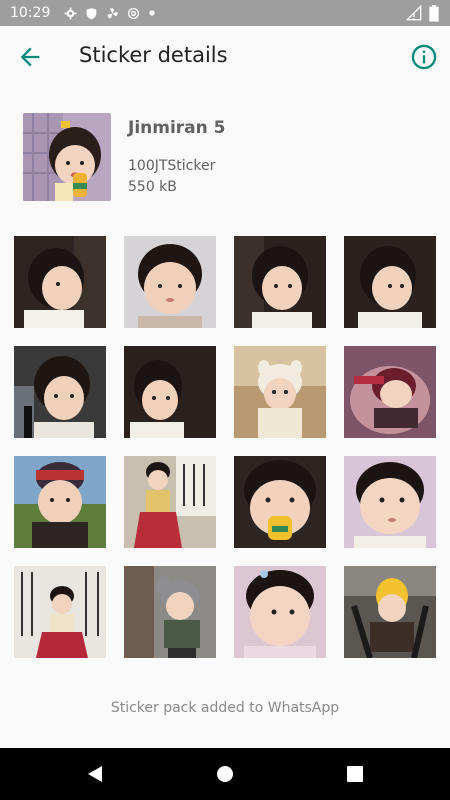 This screenshot has width=450, height=800. What do you see at coordinates (134, 13) in the screenshot?
I see `at-icon` at bounding box center [134, 13].